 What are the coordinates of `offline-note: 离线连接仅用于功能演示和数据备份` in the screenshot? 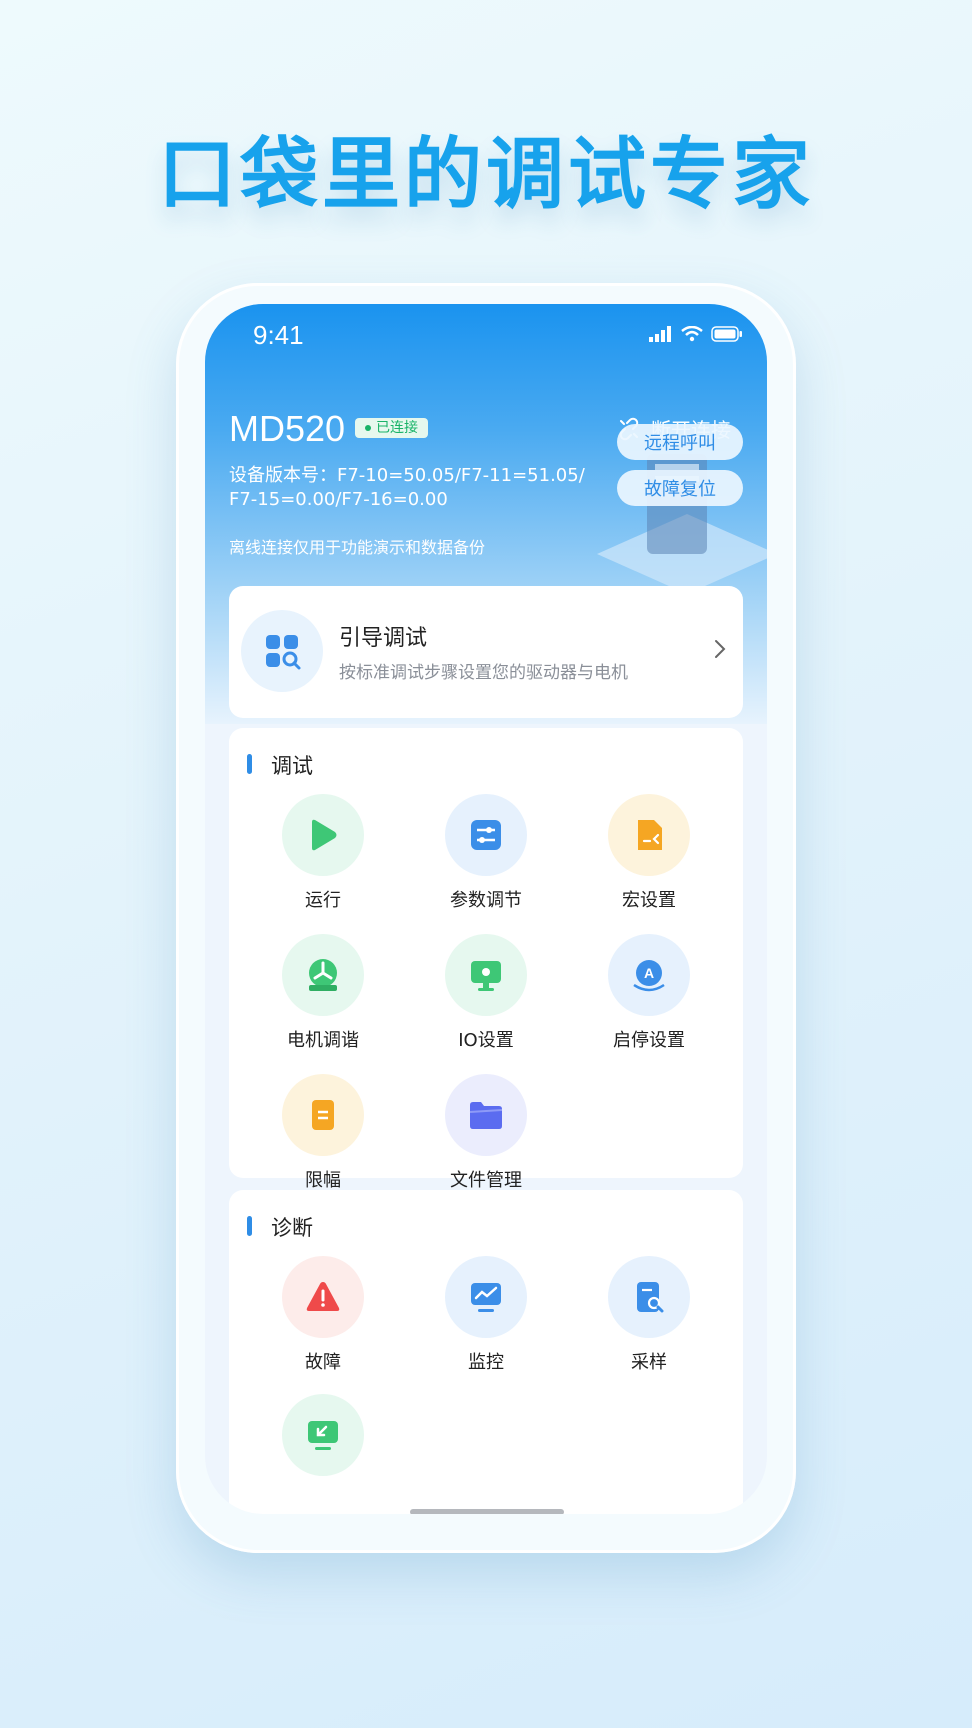 It's located at (357, 547).